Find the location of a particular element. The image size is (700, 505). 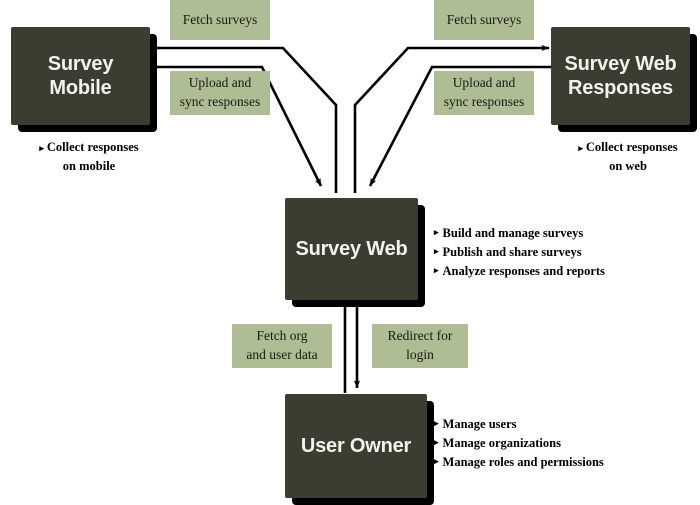

node-face: Survey Mobile is located at coordinates (80, 76).